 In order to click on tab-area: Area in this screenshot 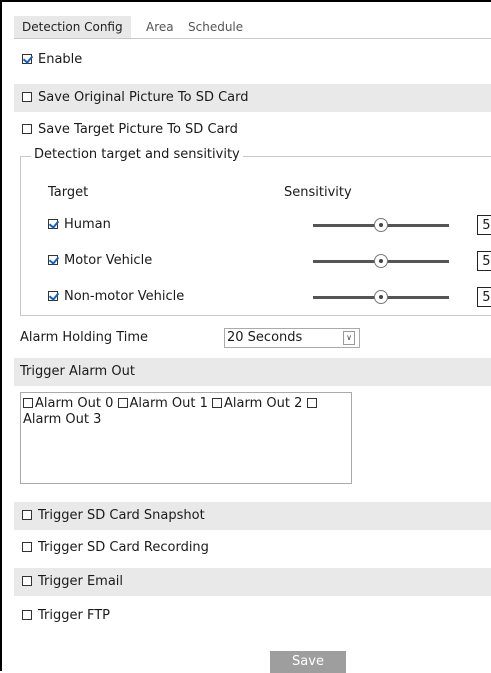, I will do `click(160, 27)`.